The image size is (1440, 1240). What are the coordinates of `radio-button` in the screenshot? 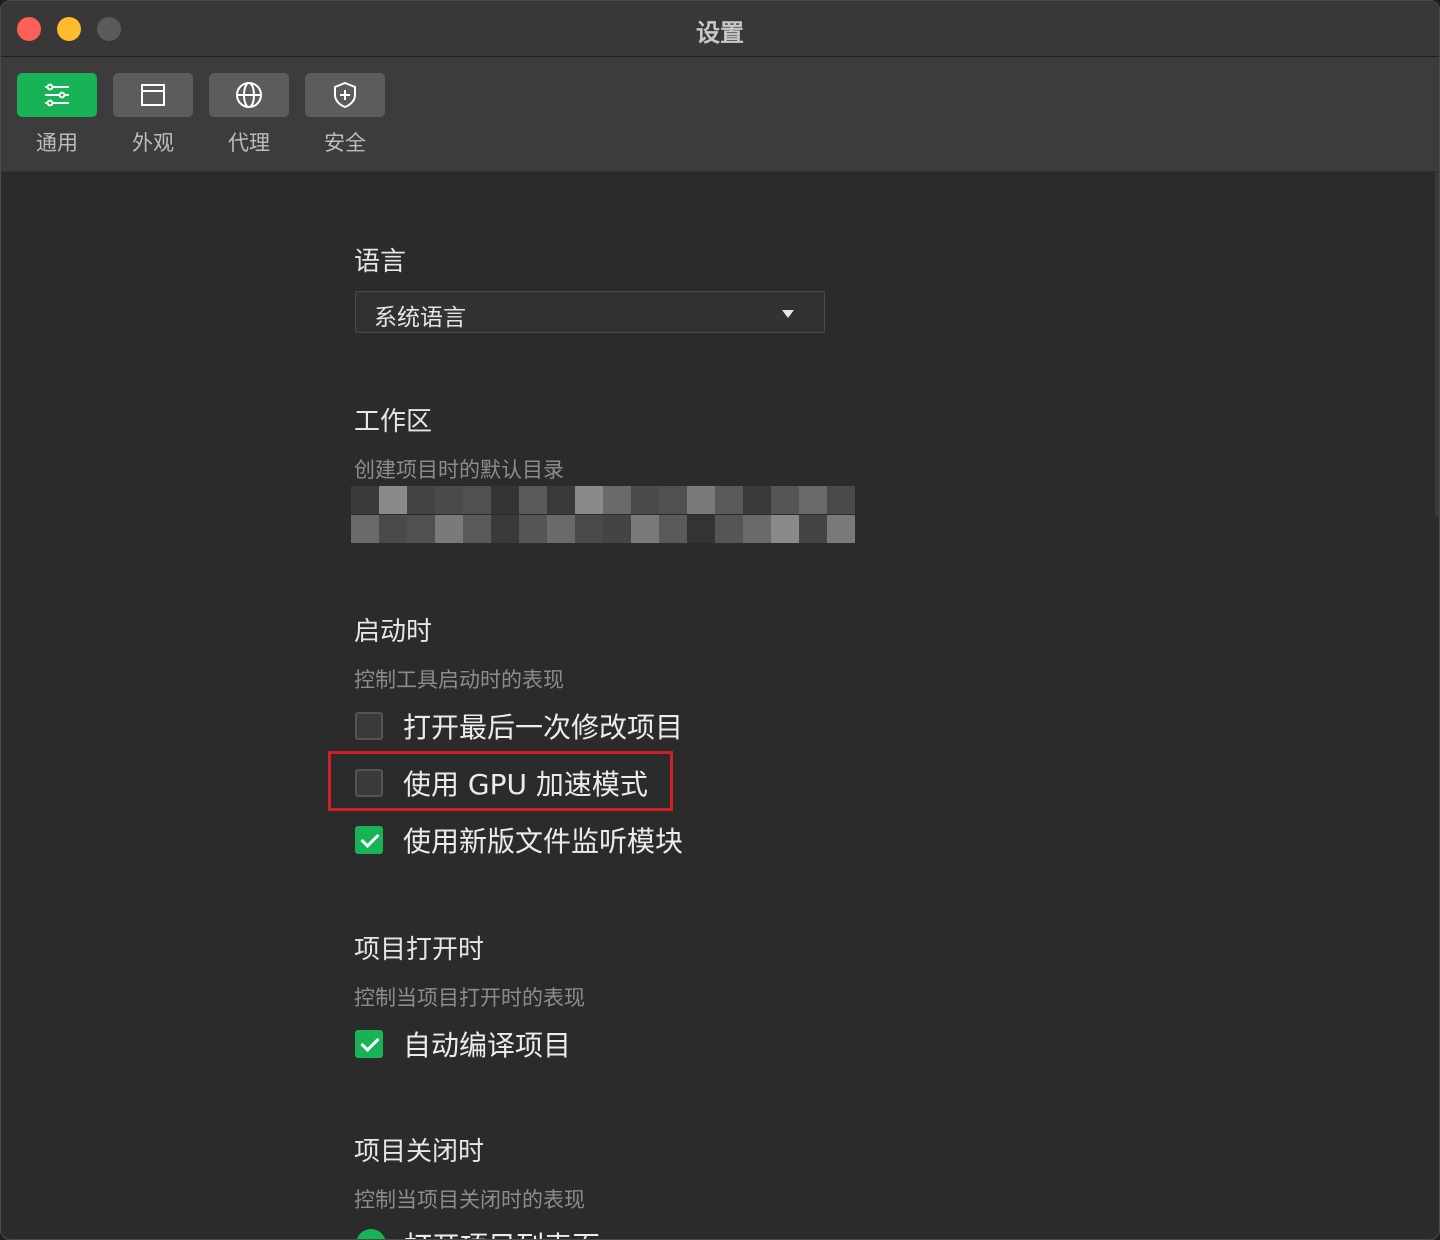 It's located at (371, 1234).